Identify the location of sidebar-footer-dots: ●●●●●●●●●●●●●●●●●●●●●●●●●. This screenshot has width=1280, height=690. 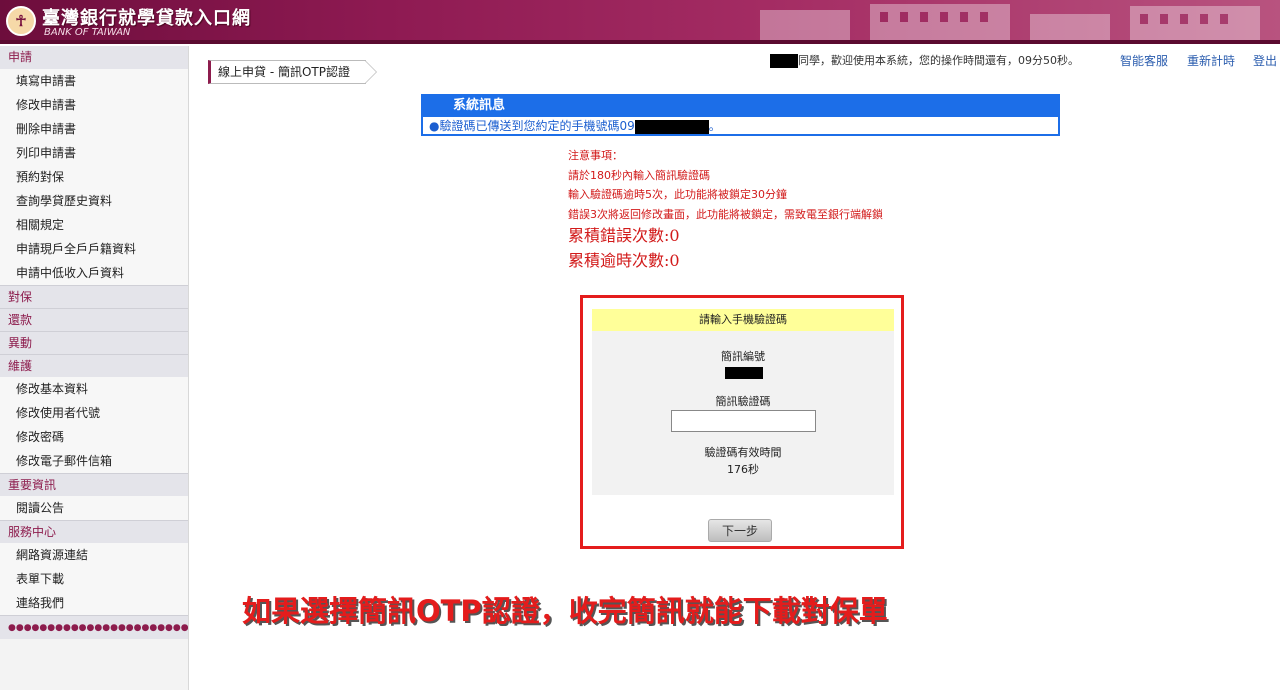
(94, 627).